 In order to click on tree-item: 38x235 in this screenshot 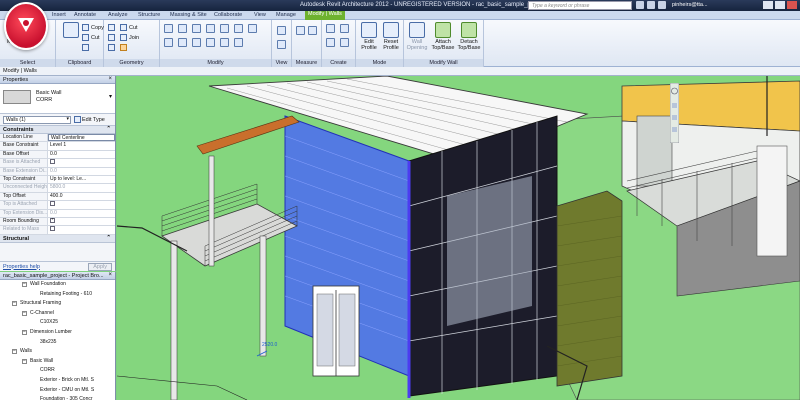, I will do `click(57, 343)`.